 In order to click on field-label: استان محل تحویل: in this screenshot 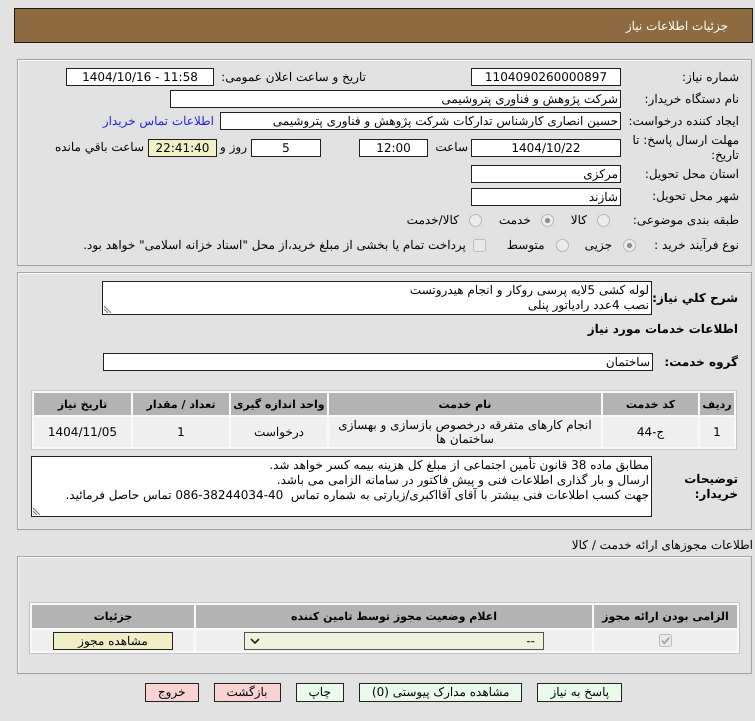, I will do `click(691, 174)`.